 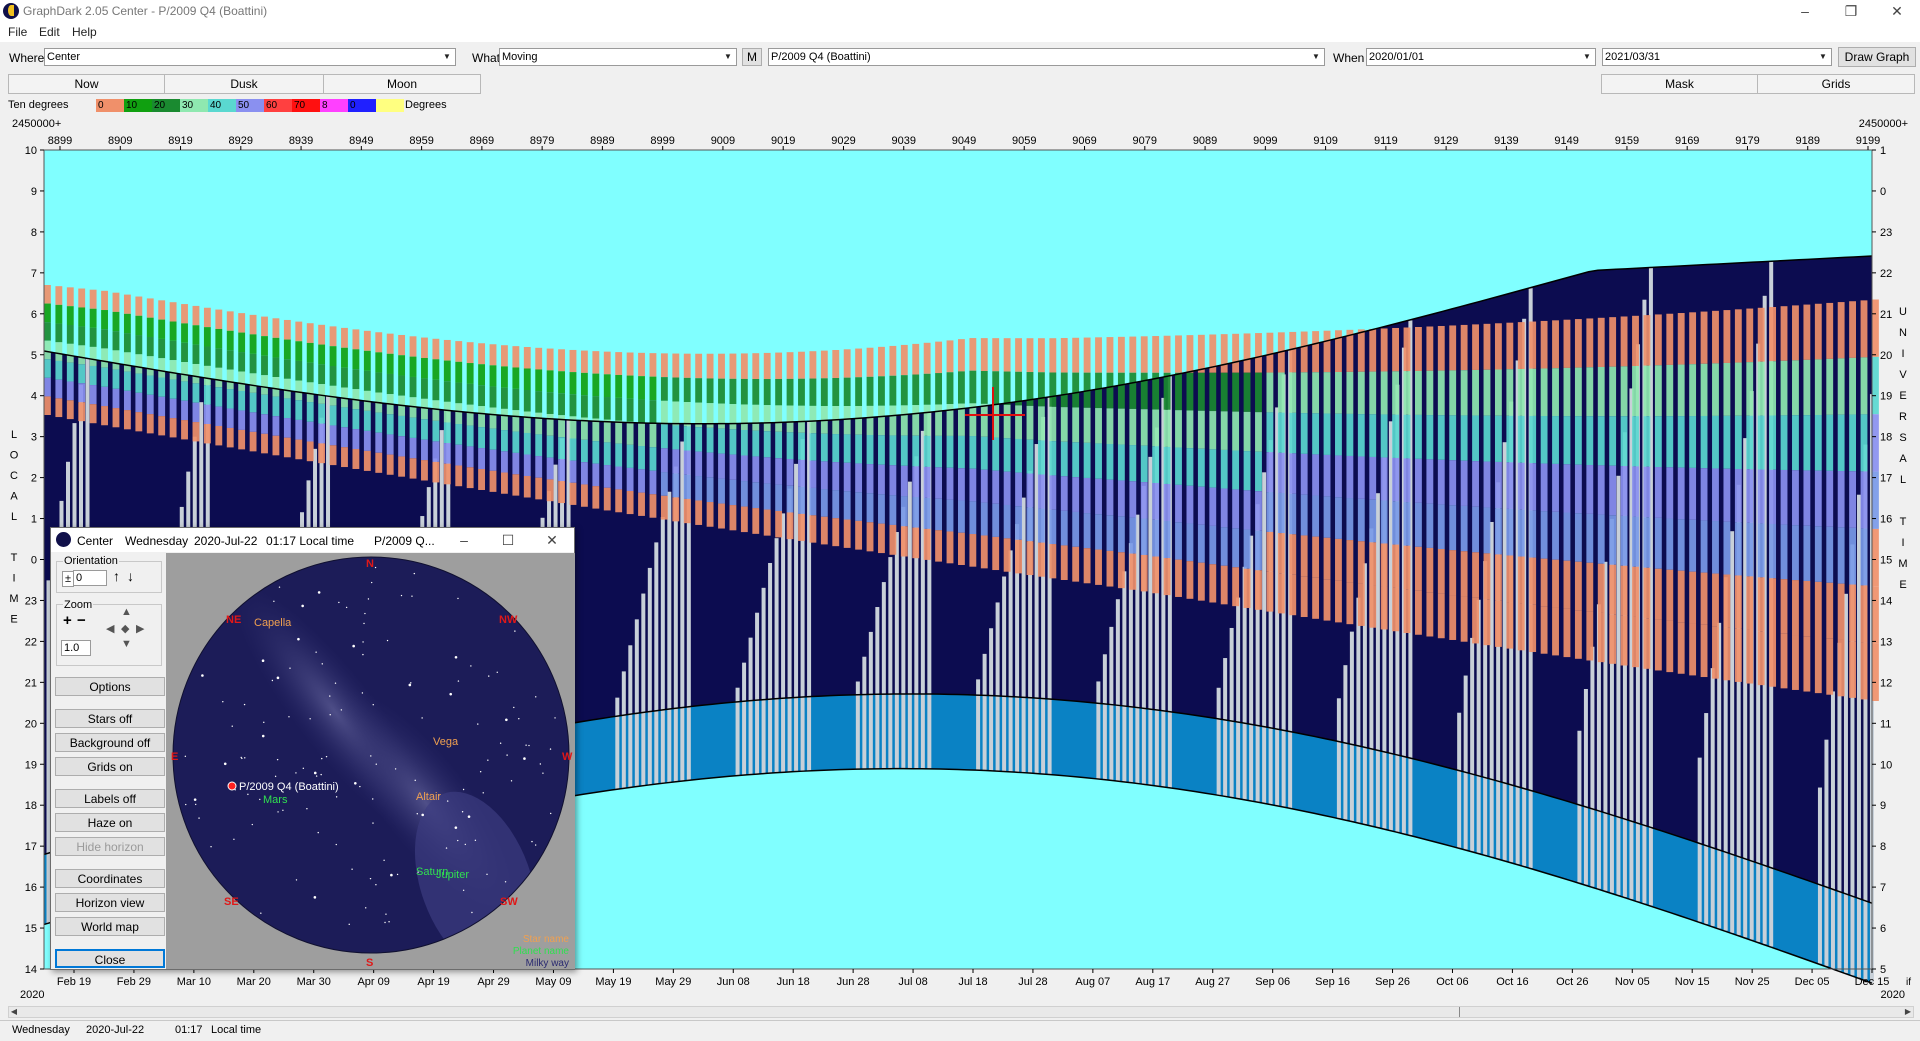 What do you see at coordinates (1679, 84) in the screenshot?
I see `tab-mask: Mask` at bounding box center [1679, 84].